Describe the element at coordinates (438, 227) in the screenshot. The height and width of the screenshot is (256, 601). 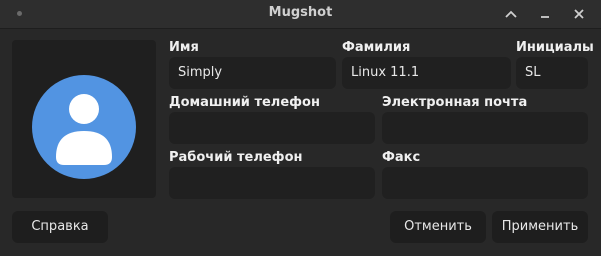
I see `cancel-button: Отменить` at that location.